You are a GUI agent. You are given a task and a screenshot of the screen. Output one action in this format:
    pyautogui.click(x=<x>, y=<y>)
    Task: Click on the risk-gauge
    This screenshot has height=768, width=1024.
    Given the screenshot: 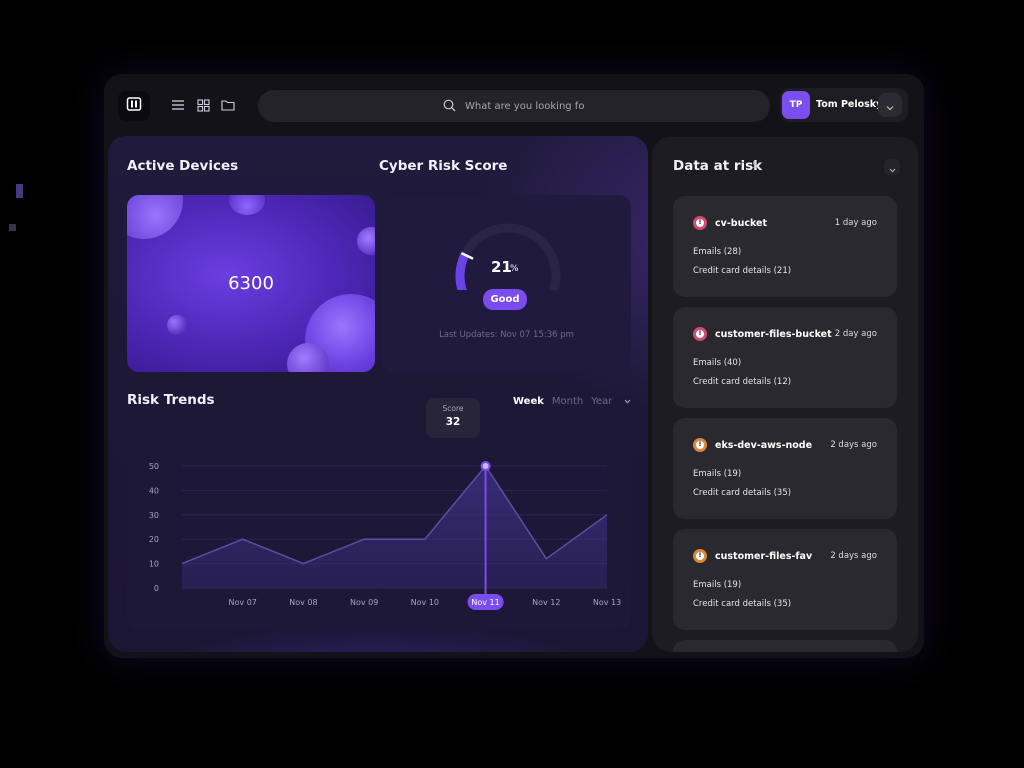 What is the action you would take?
    pyautogui.click(x=508, y=256)
    